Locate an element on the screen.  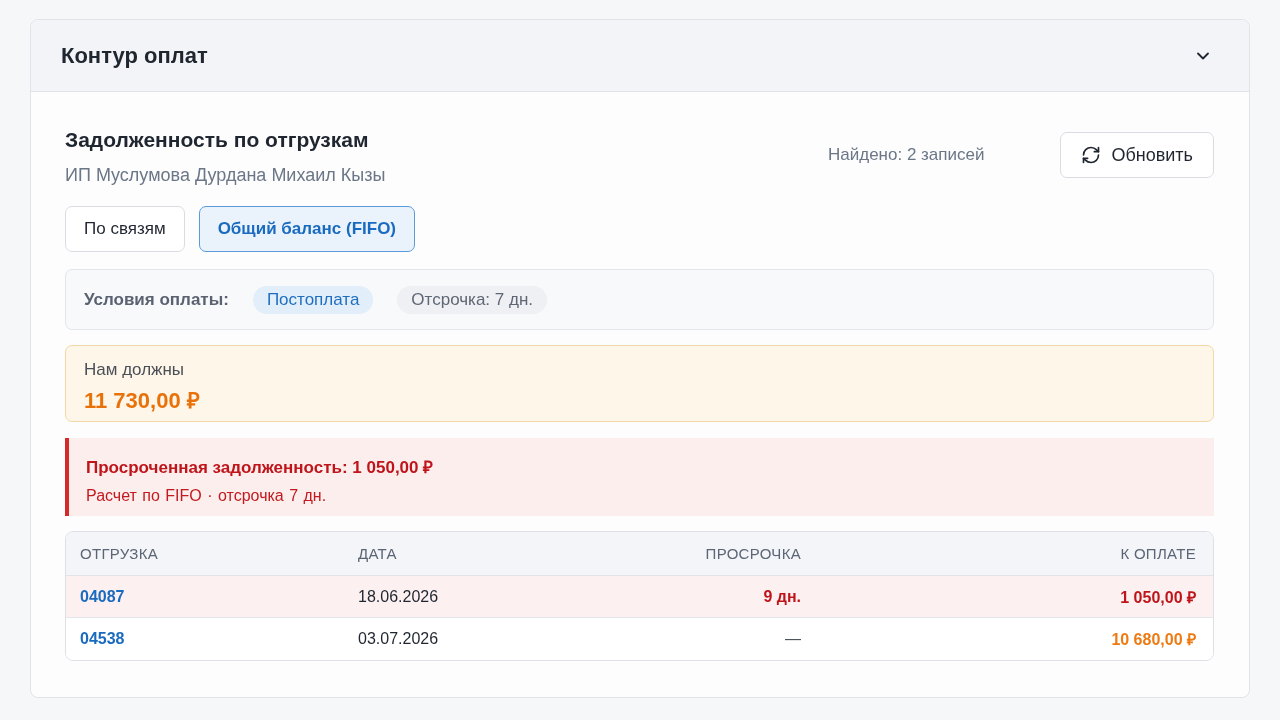
balance-label: Нам должны is located at coordinates (134, 370).